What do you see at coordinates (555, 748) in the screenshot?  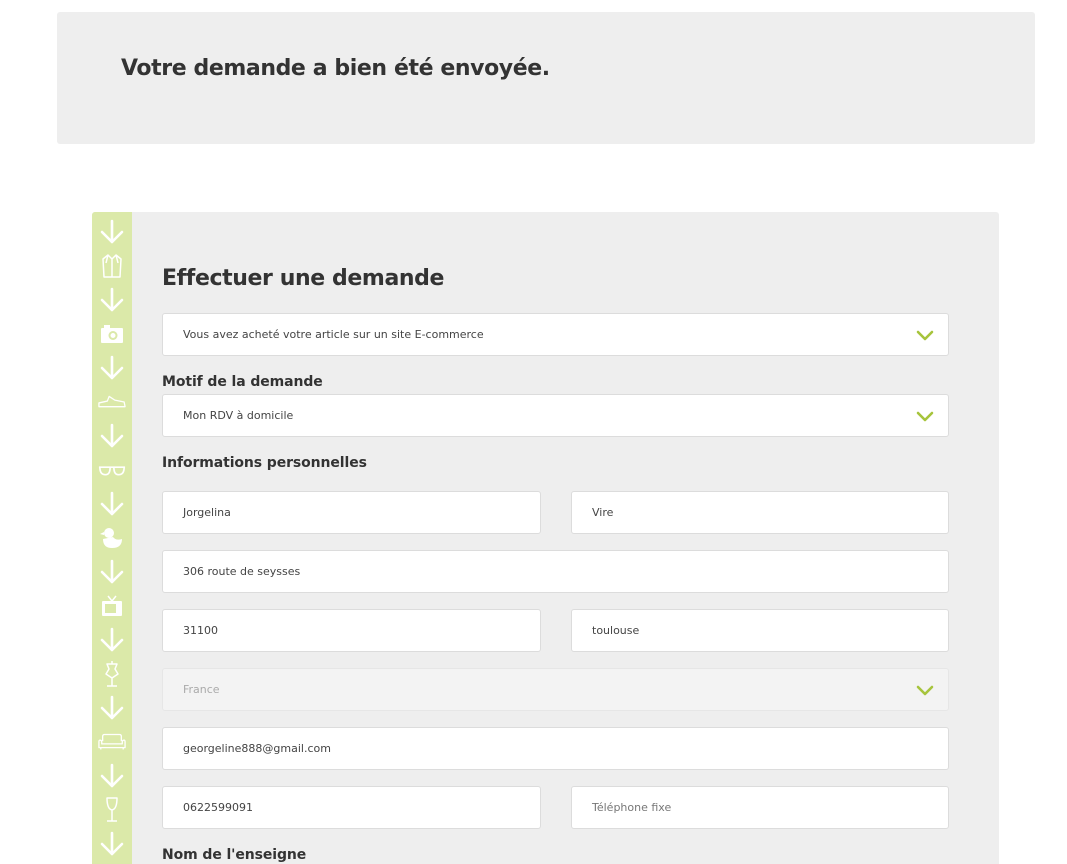 I see `email-input: georgeline888@gmail.com` at bounding box center [555, 748].